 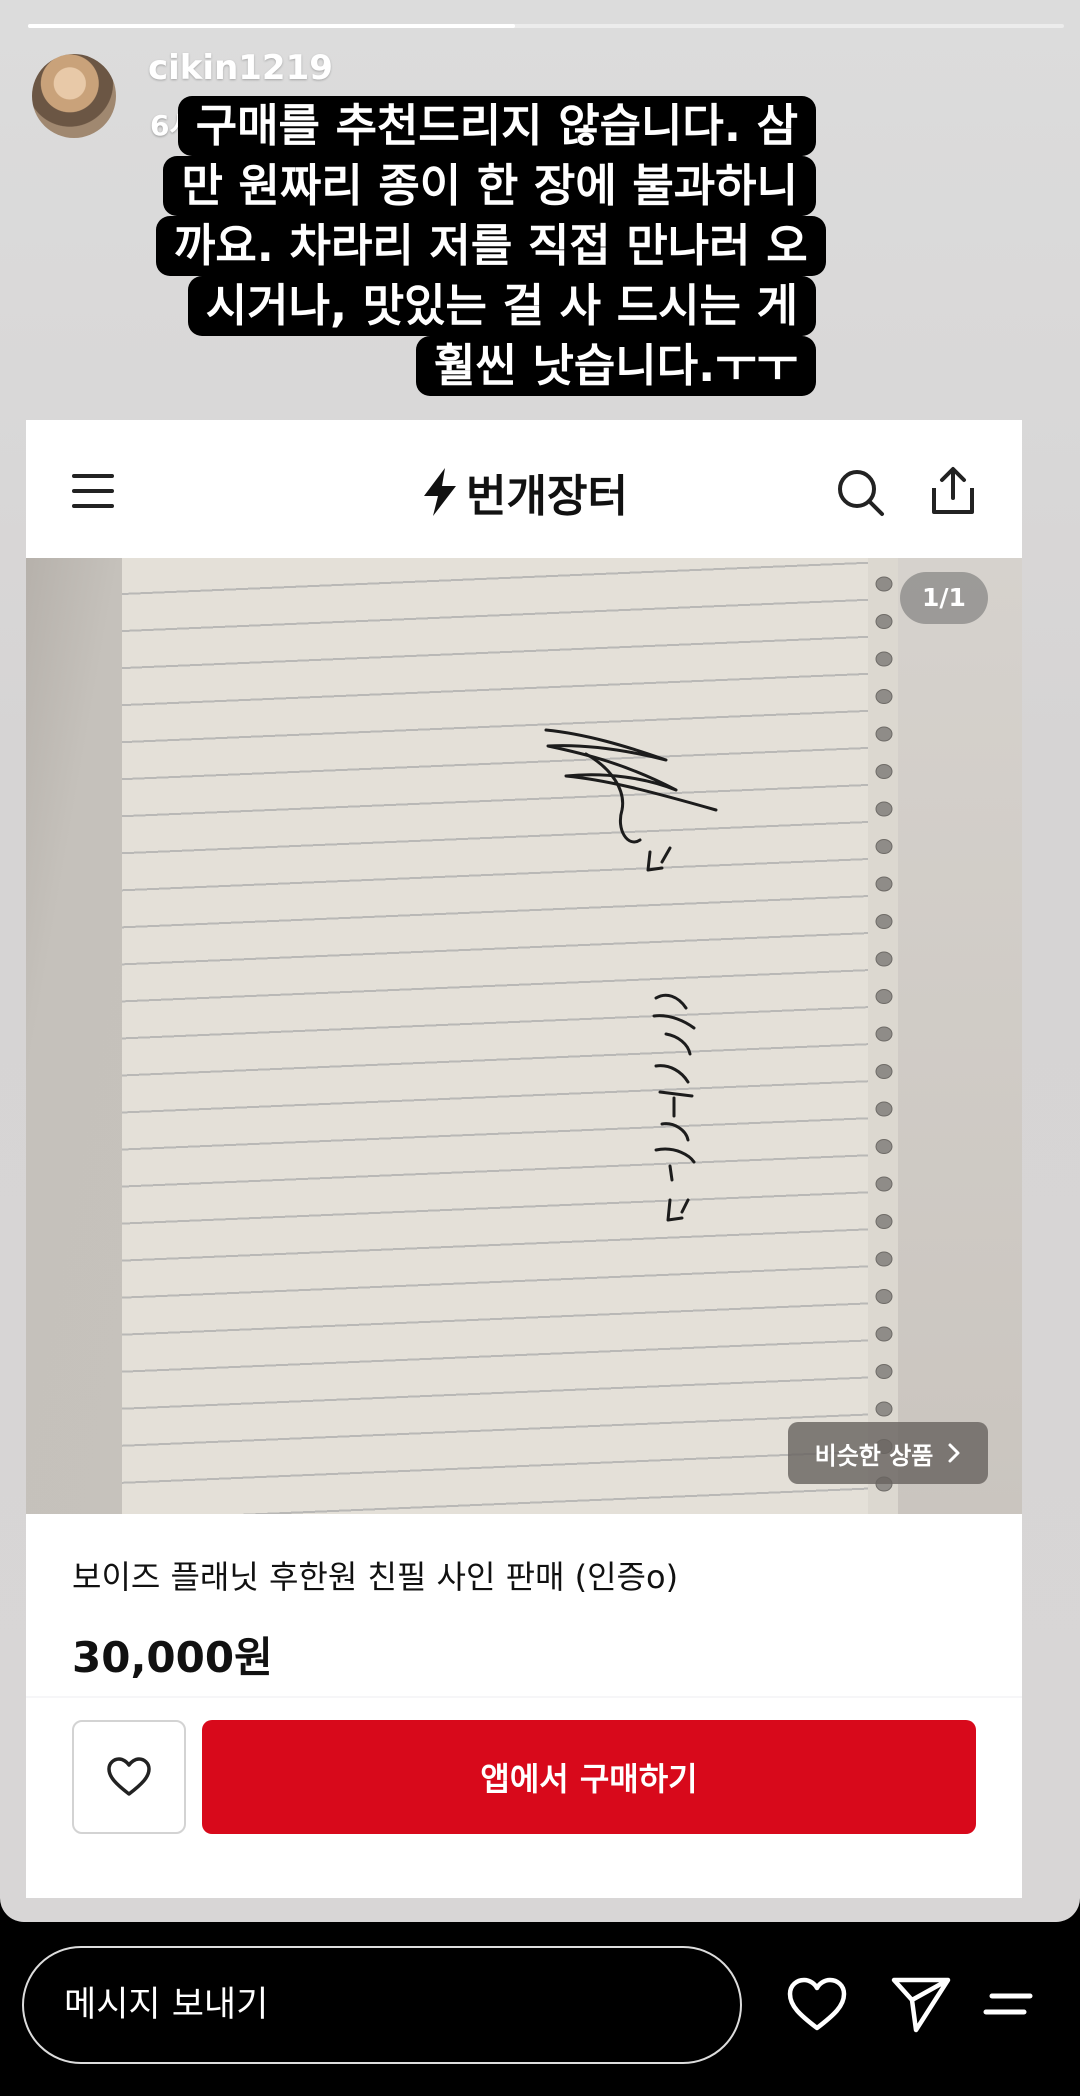 What do you see at coordinates (874, 1455) in the screenshot?
I see `similar-products-label: 비슷한 상품` at bounding box center [874, 1455].